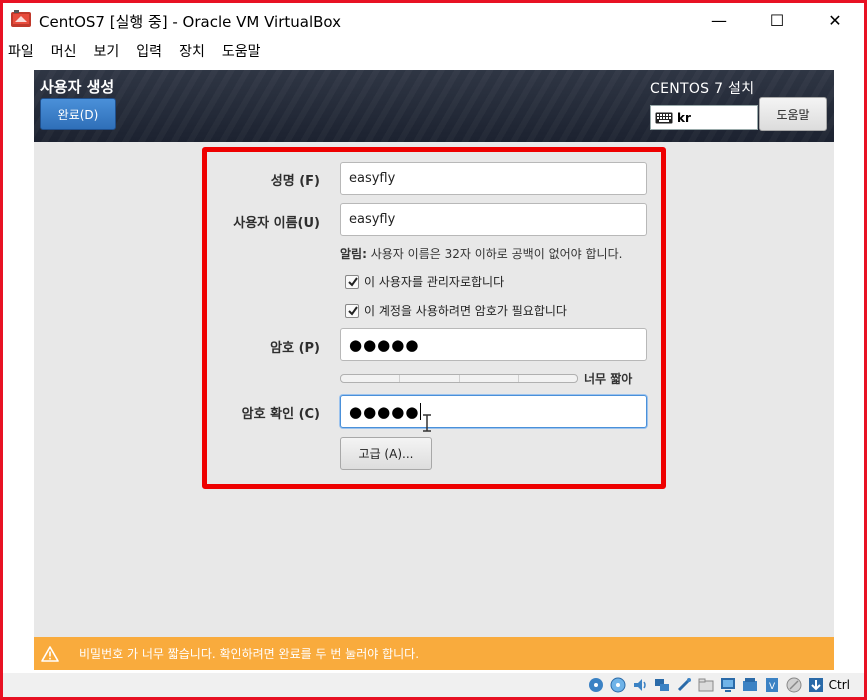  I want to click on warning-icon, so click(50, 653).